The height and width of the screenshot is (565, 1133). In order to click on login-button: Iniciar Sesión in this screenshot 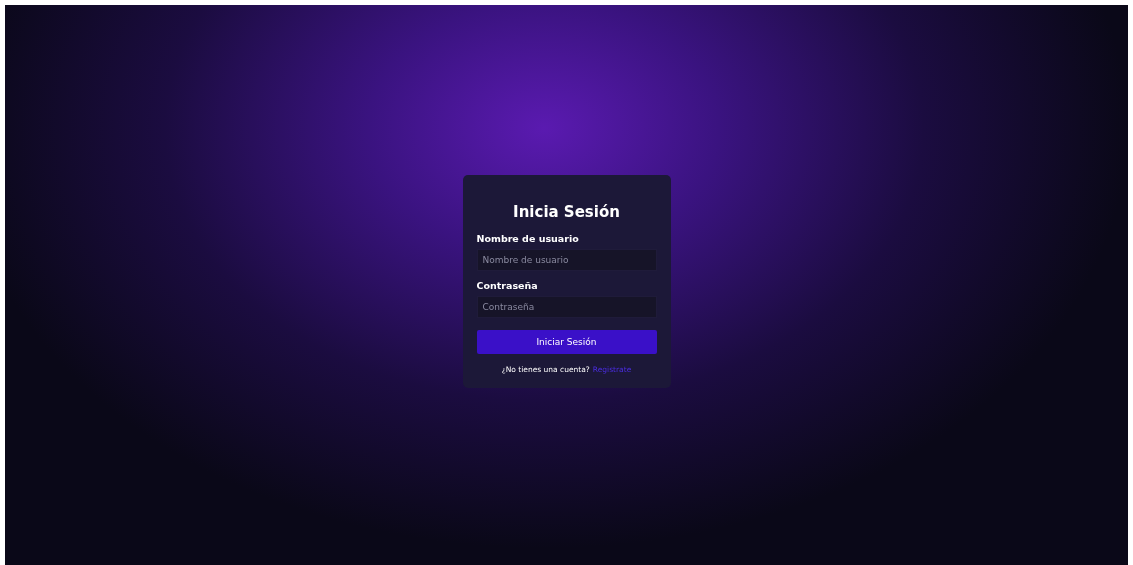, I will do `click(566, 342)`.